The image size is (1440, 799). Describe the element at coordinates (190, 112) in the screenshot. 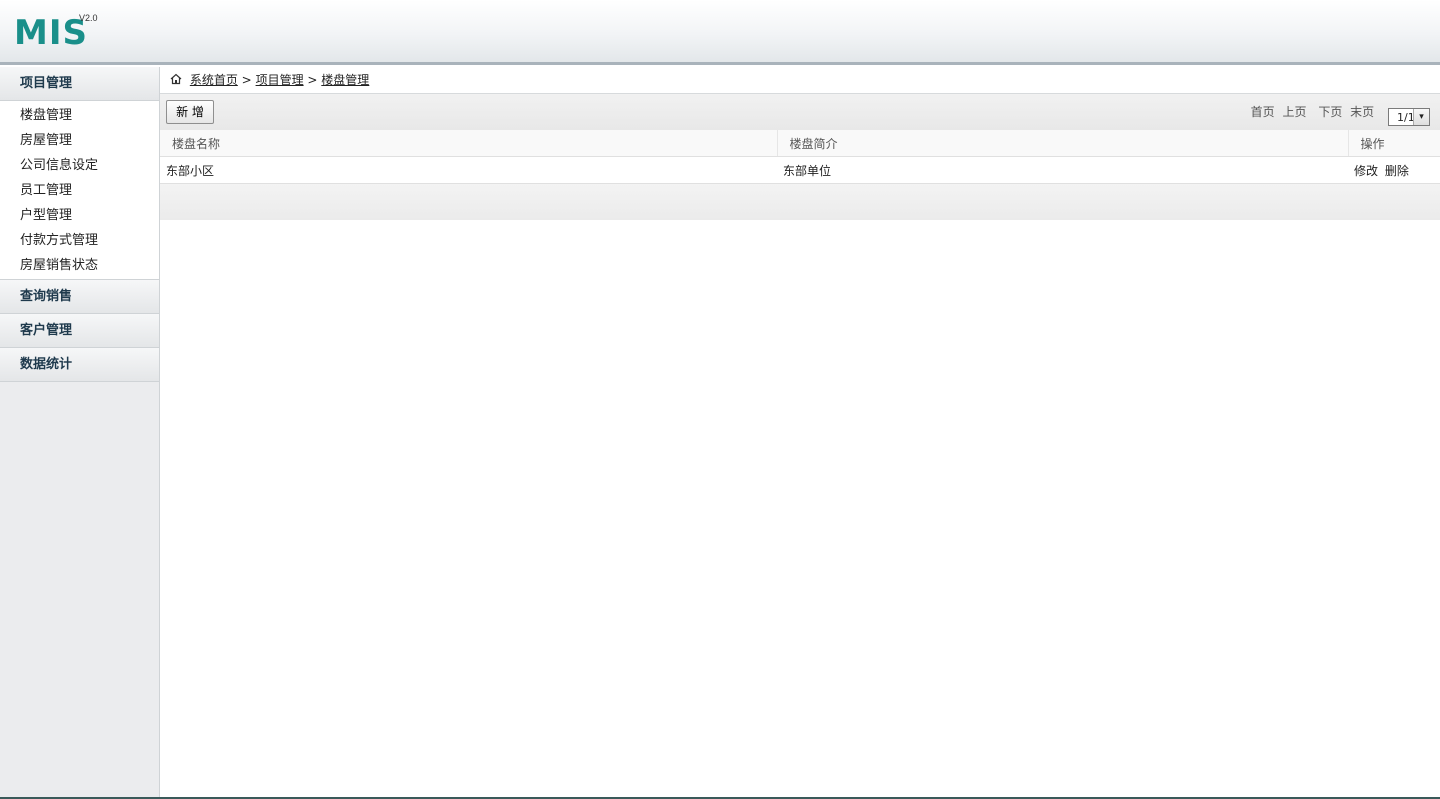

I see `add-button: 新 增` at that location.